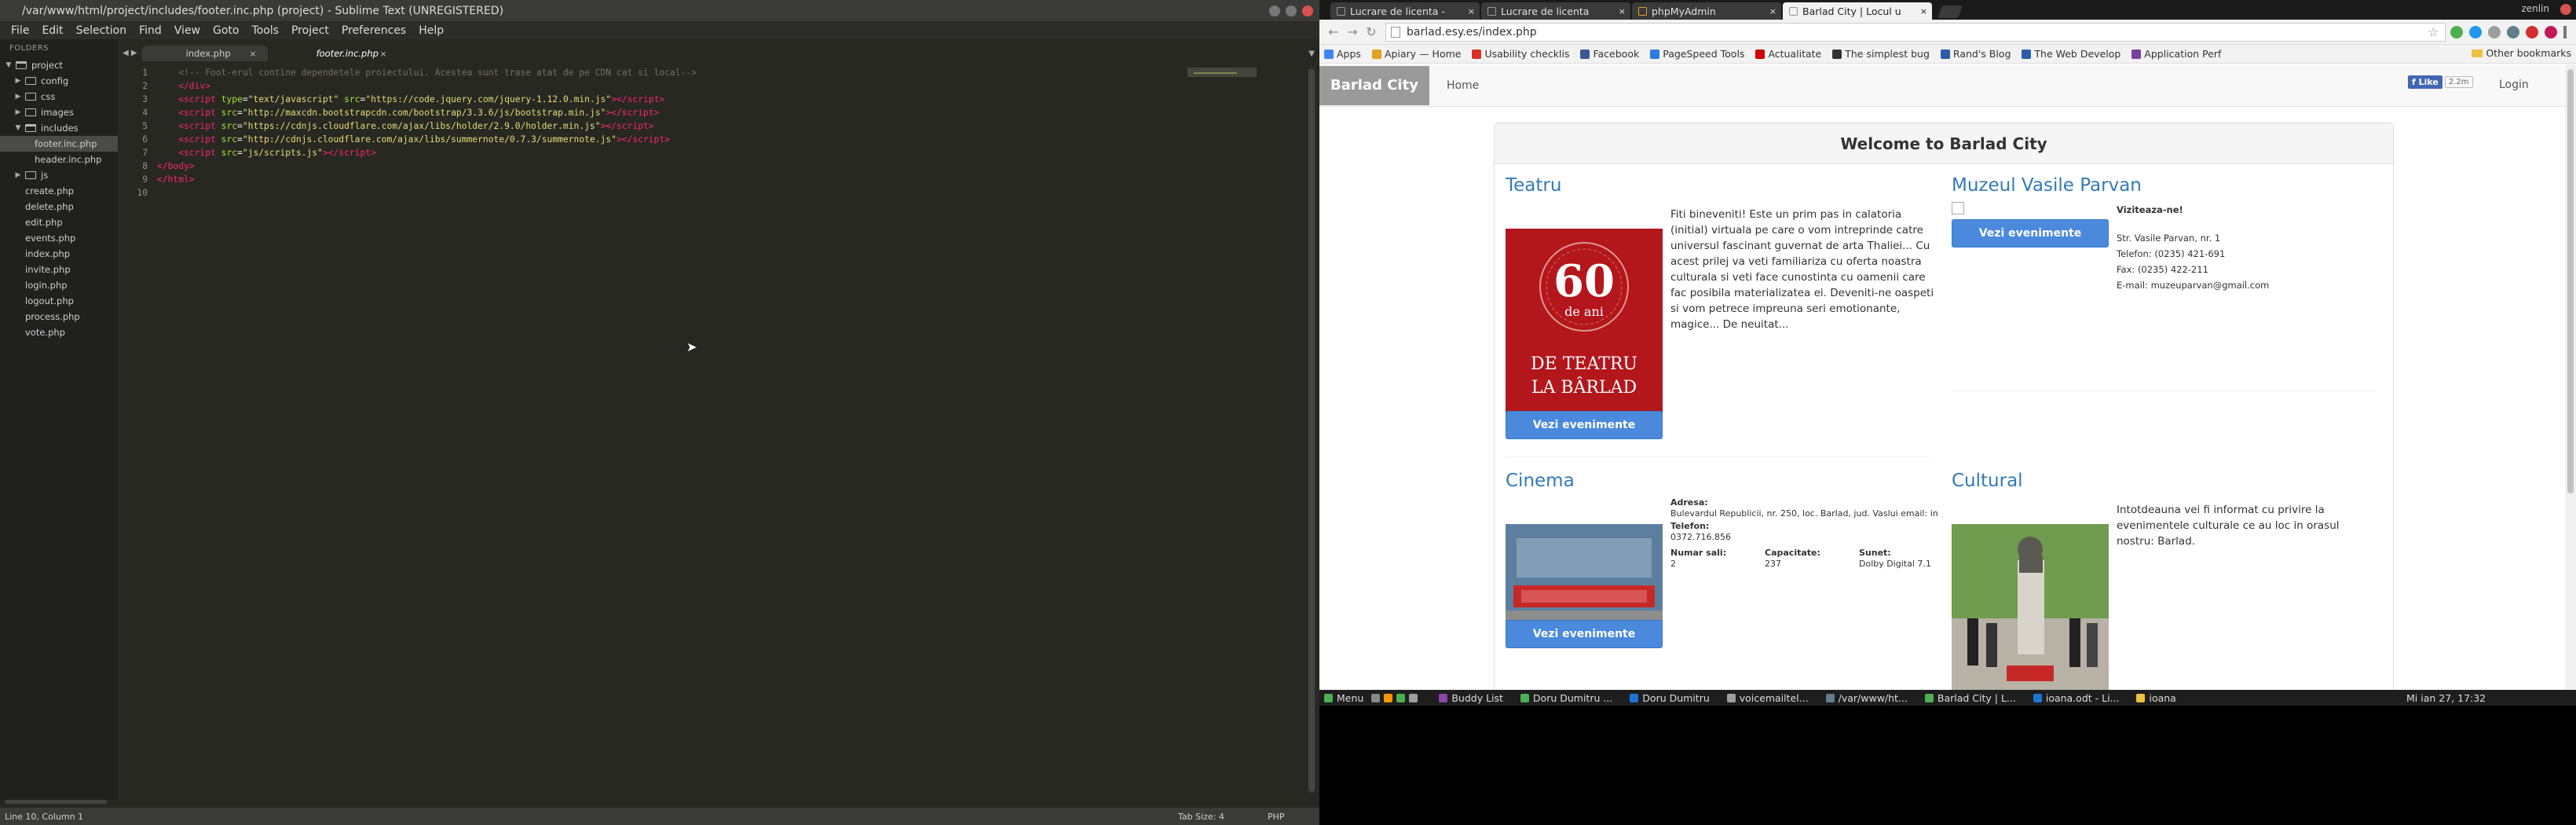 The width and height of the screenshot is (2576, 825). What do you see at coordinates (59, 269) in the screenshot?
I see `tree-file: invite.php` at bounding box center [59, 269].